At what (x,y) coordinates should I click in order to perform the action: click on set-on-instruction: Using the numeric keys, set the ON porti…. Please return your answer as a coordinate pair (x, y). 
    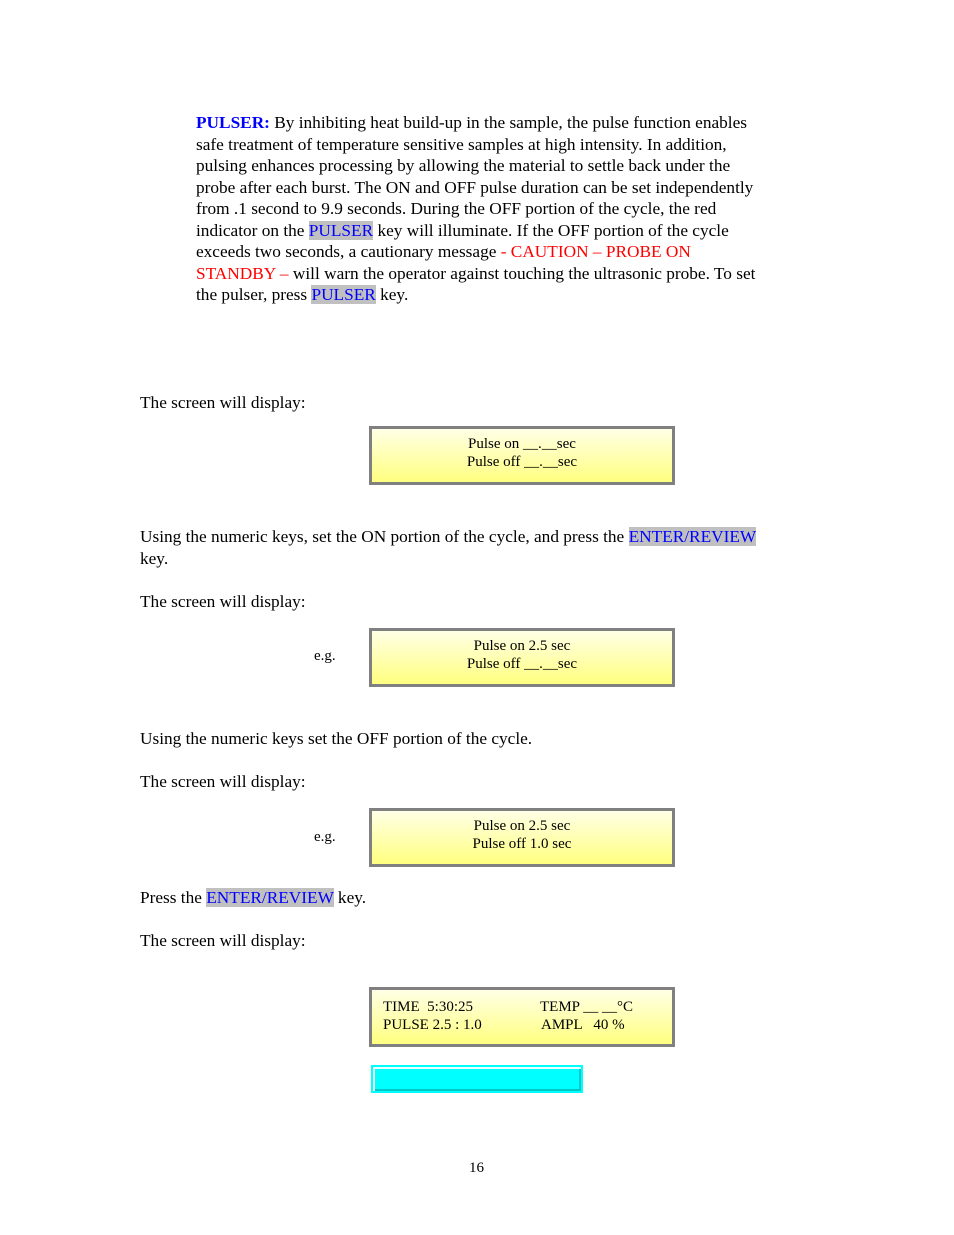
    Looking at the image, I should click on (448, 547).